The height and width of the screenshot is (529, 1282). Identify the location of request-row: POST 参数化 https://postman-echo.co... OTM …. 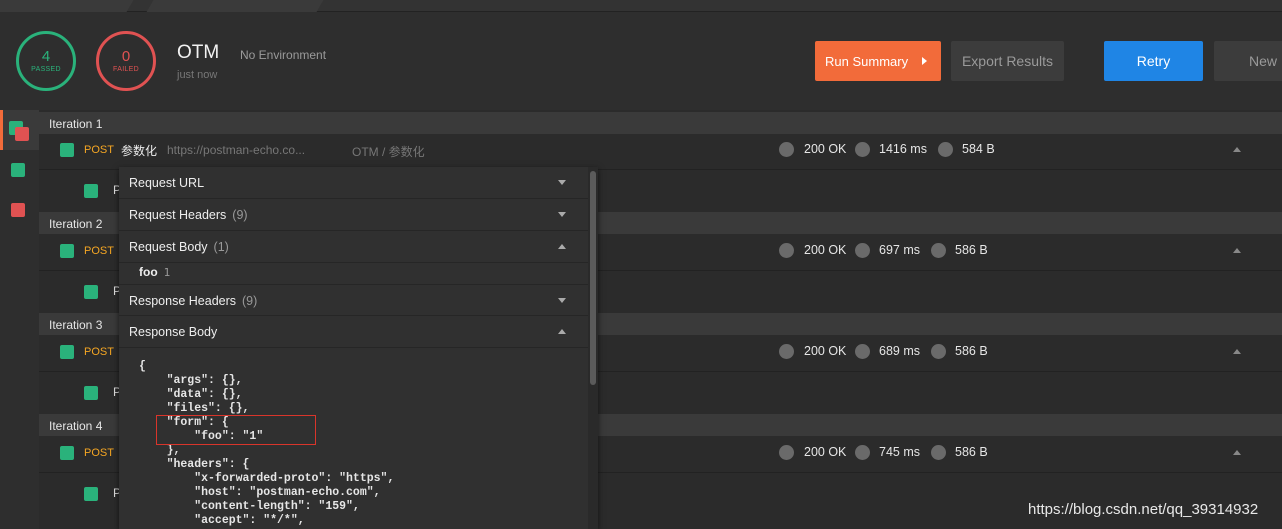
(660, 150).